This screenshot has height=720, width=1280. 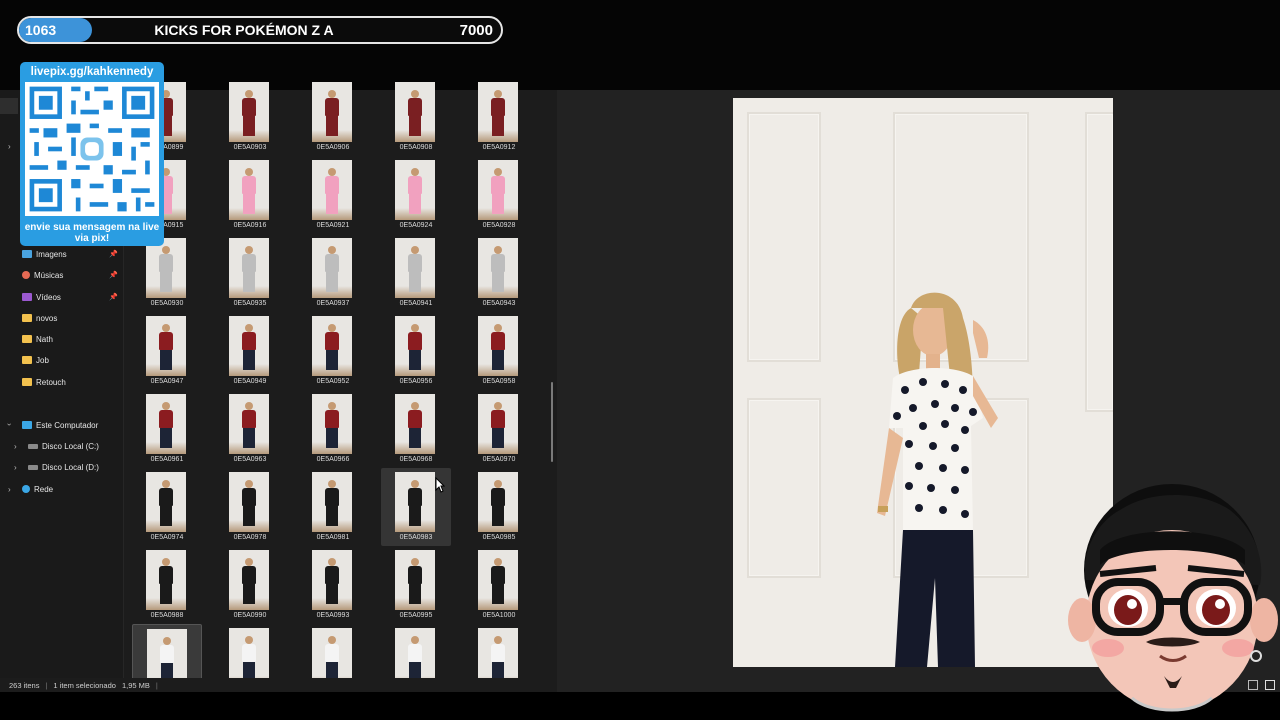 What do you see at coordinates (78, 467) in the screenshot?
I see `sidebar-item-disco-d: Disco Local (D:)` at bounding box center [78, 467].